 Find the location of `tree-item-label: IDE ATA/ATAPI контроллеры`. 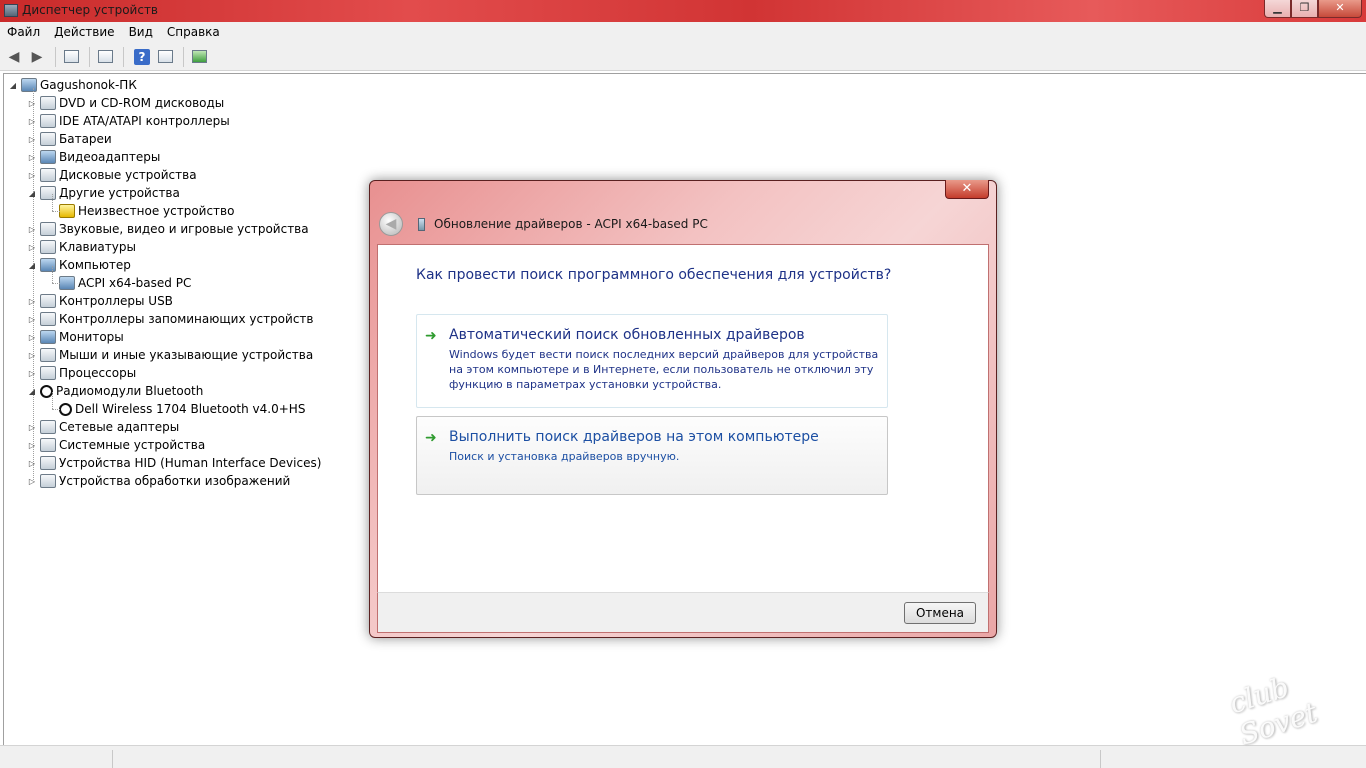

tree-item-label: IDE ATA/ATAPI контроллеры is located at coordinates (144, 121).